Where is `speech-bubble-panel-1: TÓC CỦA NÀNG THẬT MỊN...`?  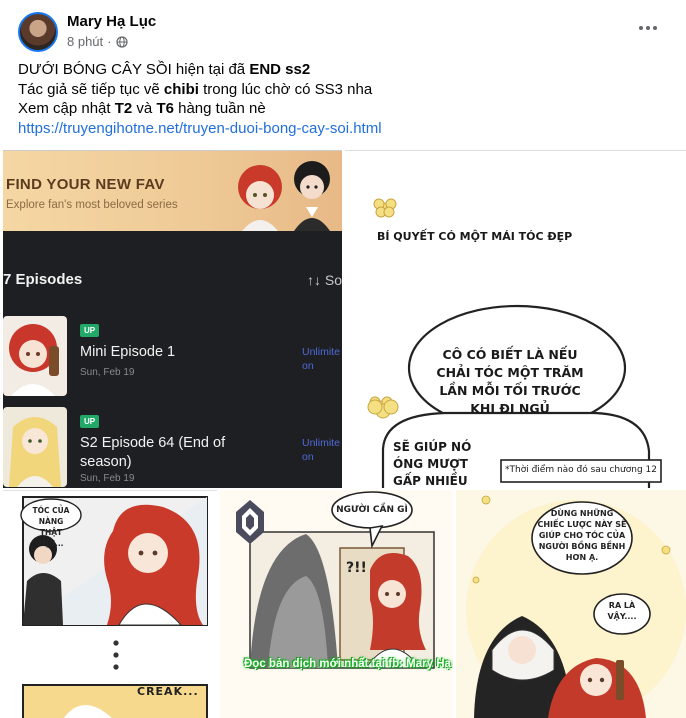 speech-bubble-panel-1: TÓC CỦA NÀNG THẬT MỊN... is located at coordinates (51, 527).